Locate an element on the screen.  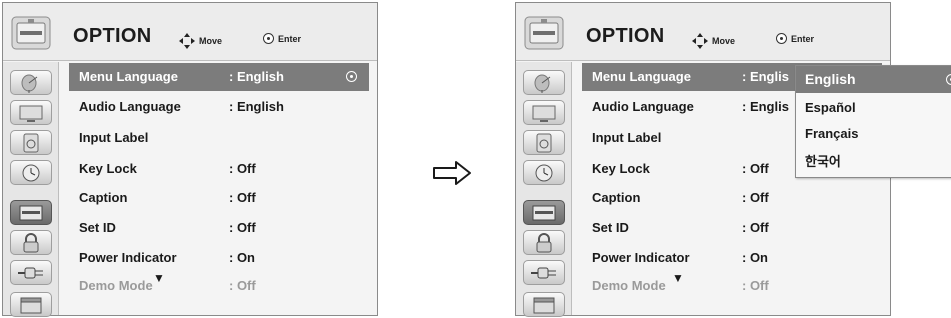
language-dropdown: English Español Français 한국어 is located at coordinates (873, 121).